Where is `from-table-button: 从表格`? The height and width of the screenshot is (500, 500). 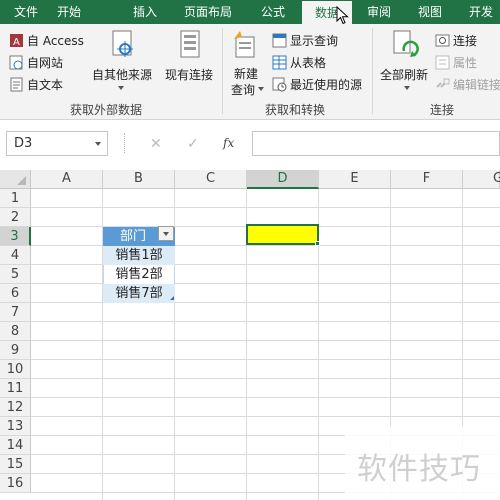 from-table-button: 从表格 is located at coordinates (308, 62).